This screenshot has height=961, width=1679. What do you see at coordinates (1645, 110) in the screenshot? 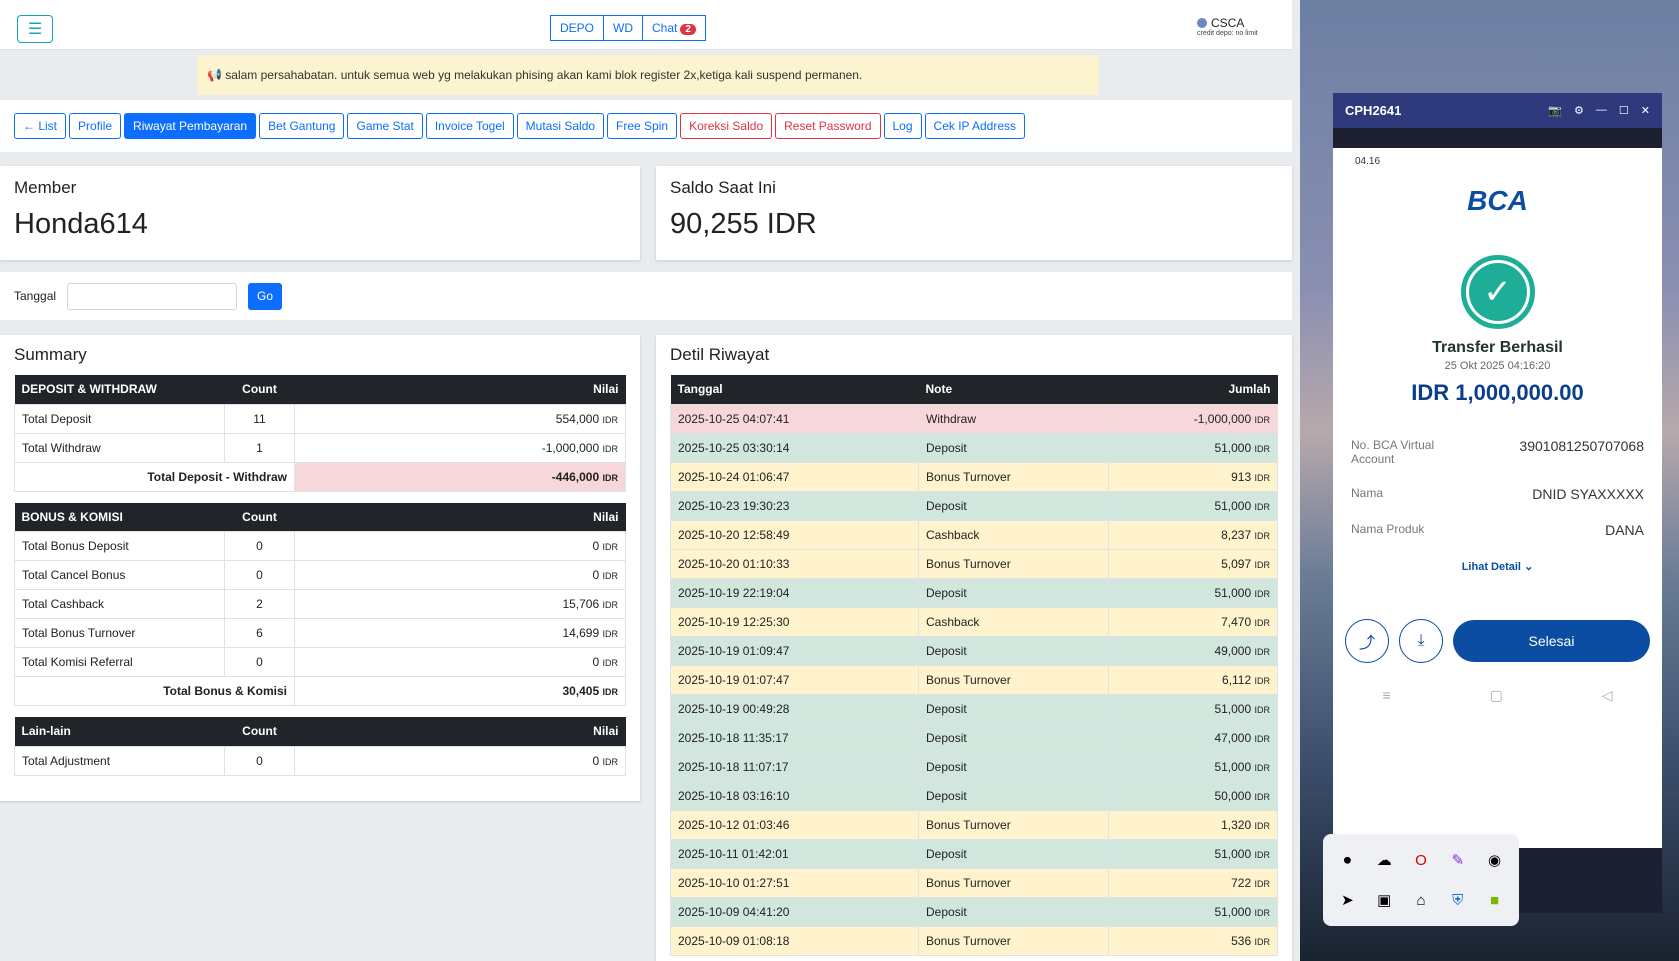
I see `close-icon: ✕` at bounding box center [1645, 110].